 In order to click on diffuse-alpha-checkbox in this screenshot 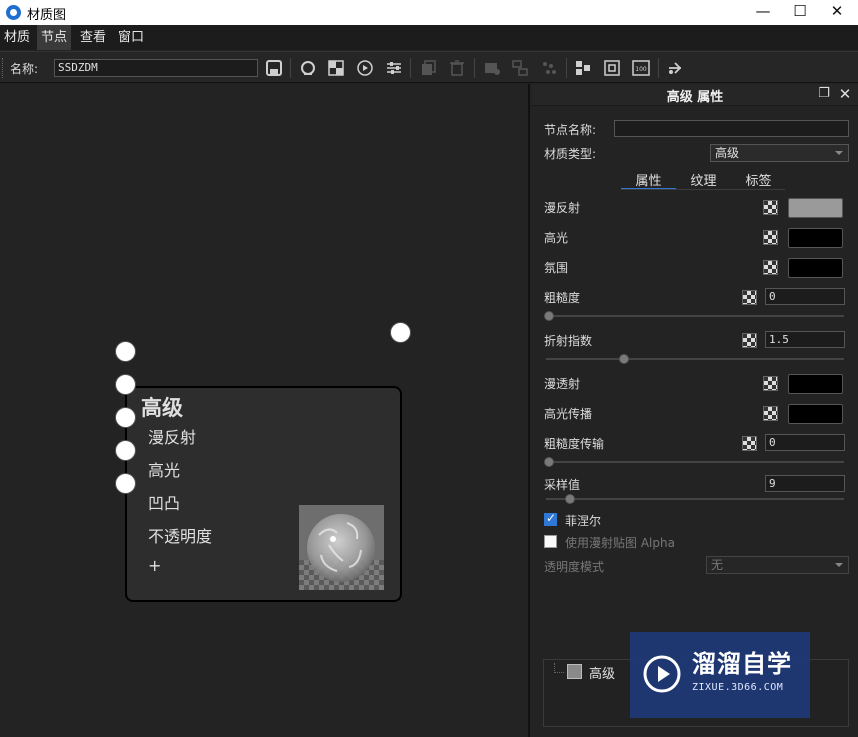, I will do `click(550, 541)`.